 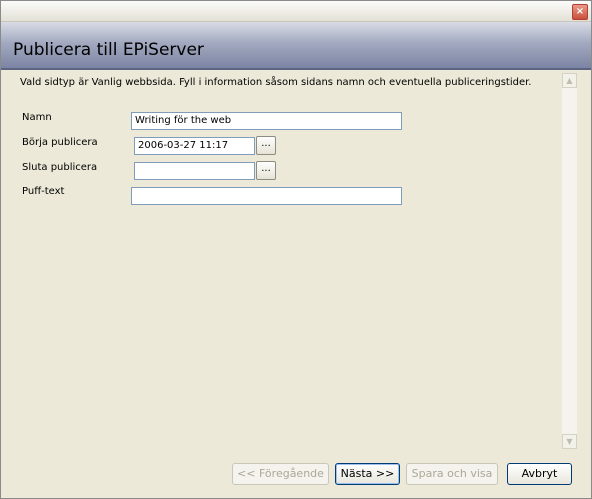 I want to click on arrow-down-icon: ▼, so click(x=569, y=441).